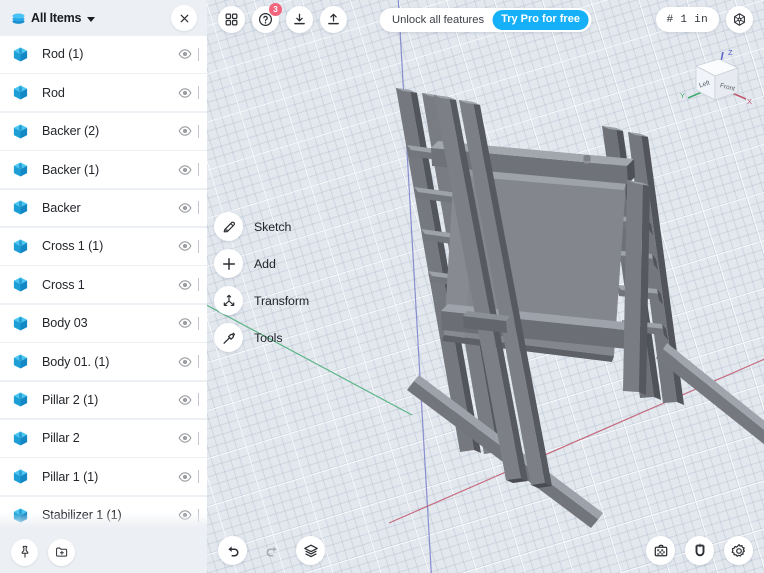 This screenshot has height=573, width=764. Describe the element at coordinates (749, 101) in the screenshot. I see `cube-axis-x: X` at that location.